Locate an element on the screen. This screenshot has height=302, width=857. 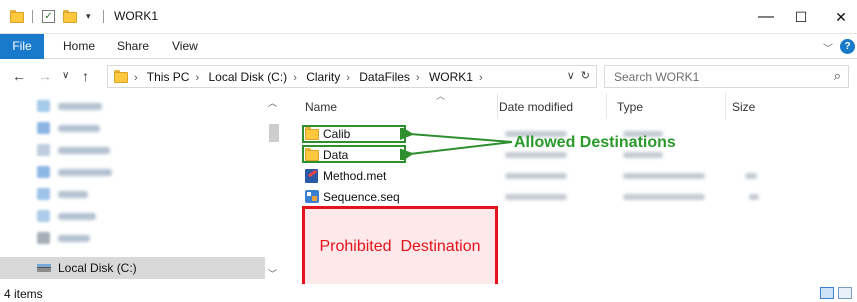
search-icon: ⌕ is located at coordinates (837, 76).